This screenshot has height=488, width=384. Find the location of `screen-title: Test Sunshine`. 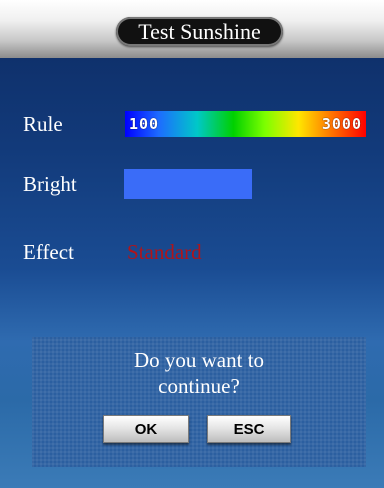

screen-title: Test Sunshine is located at coordinates (199, 31).